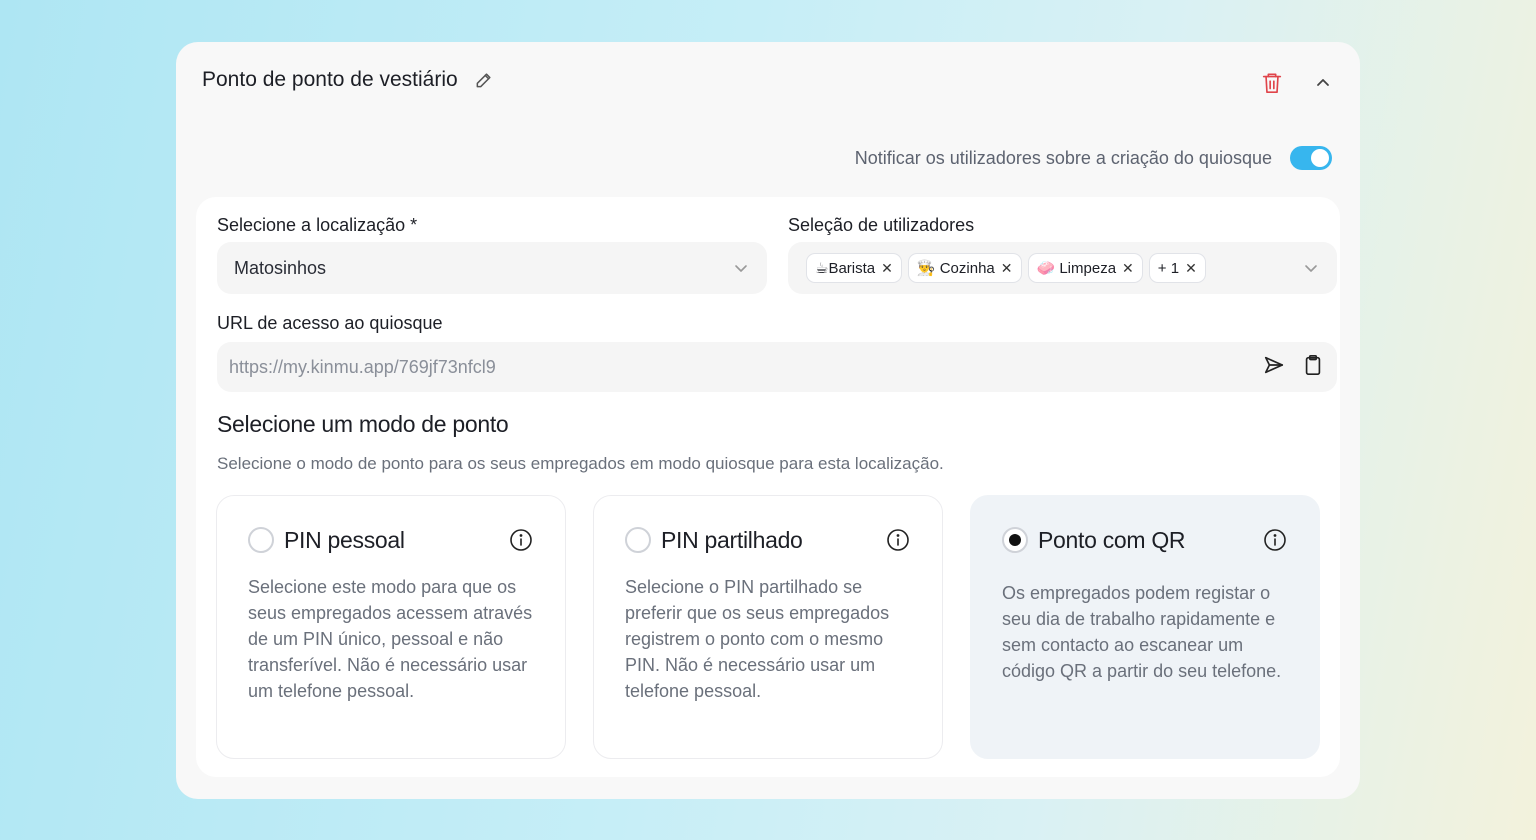 This screenshot has width=1536, height=840. I want to click on send-icon, so click(1274, 365).